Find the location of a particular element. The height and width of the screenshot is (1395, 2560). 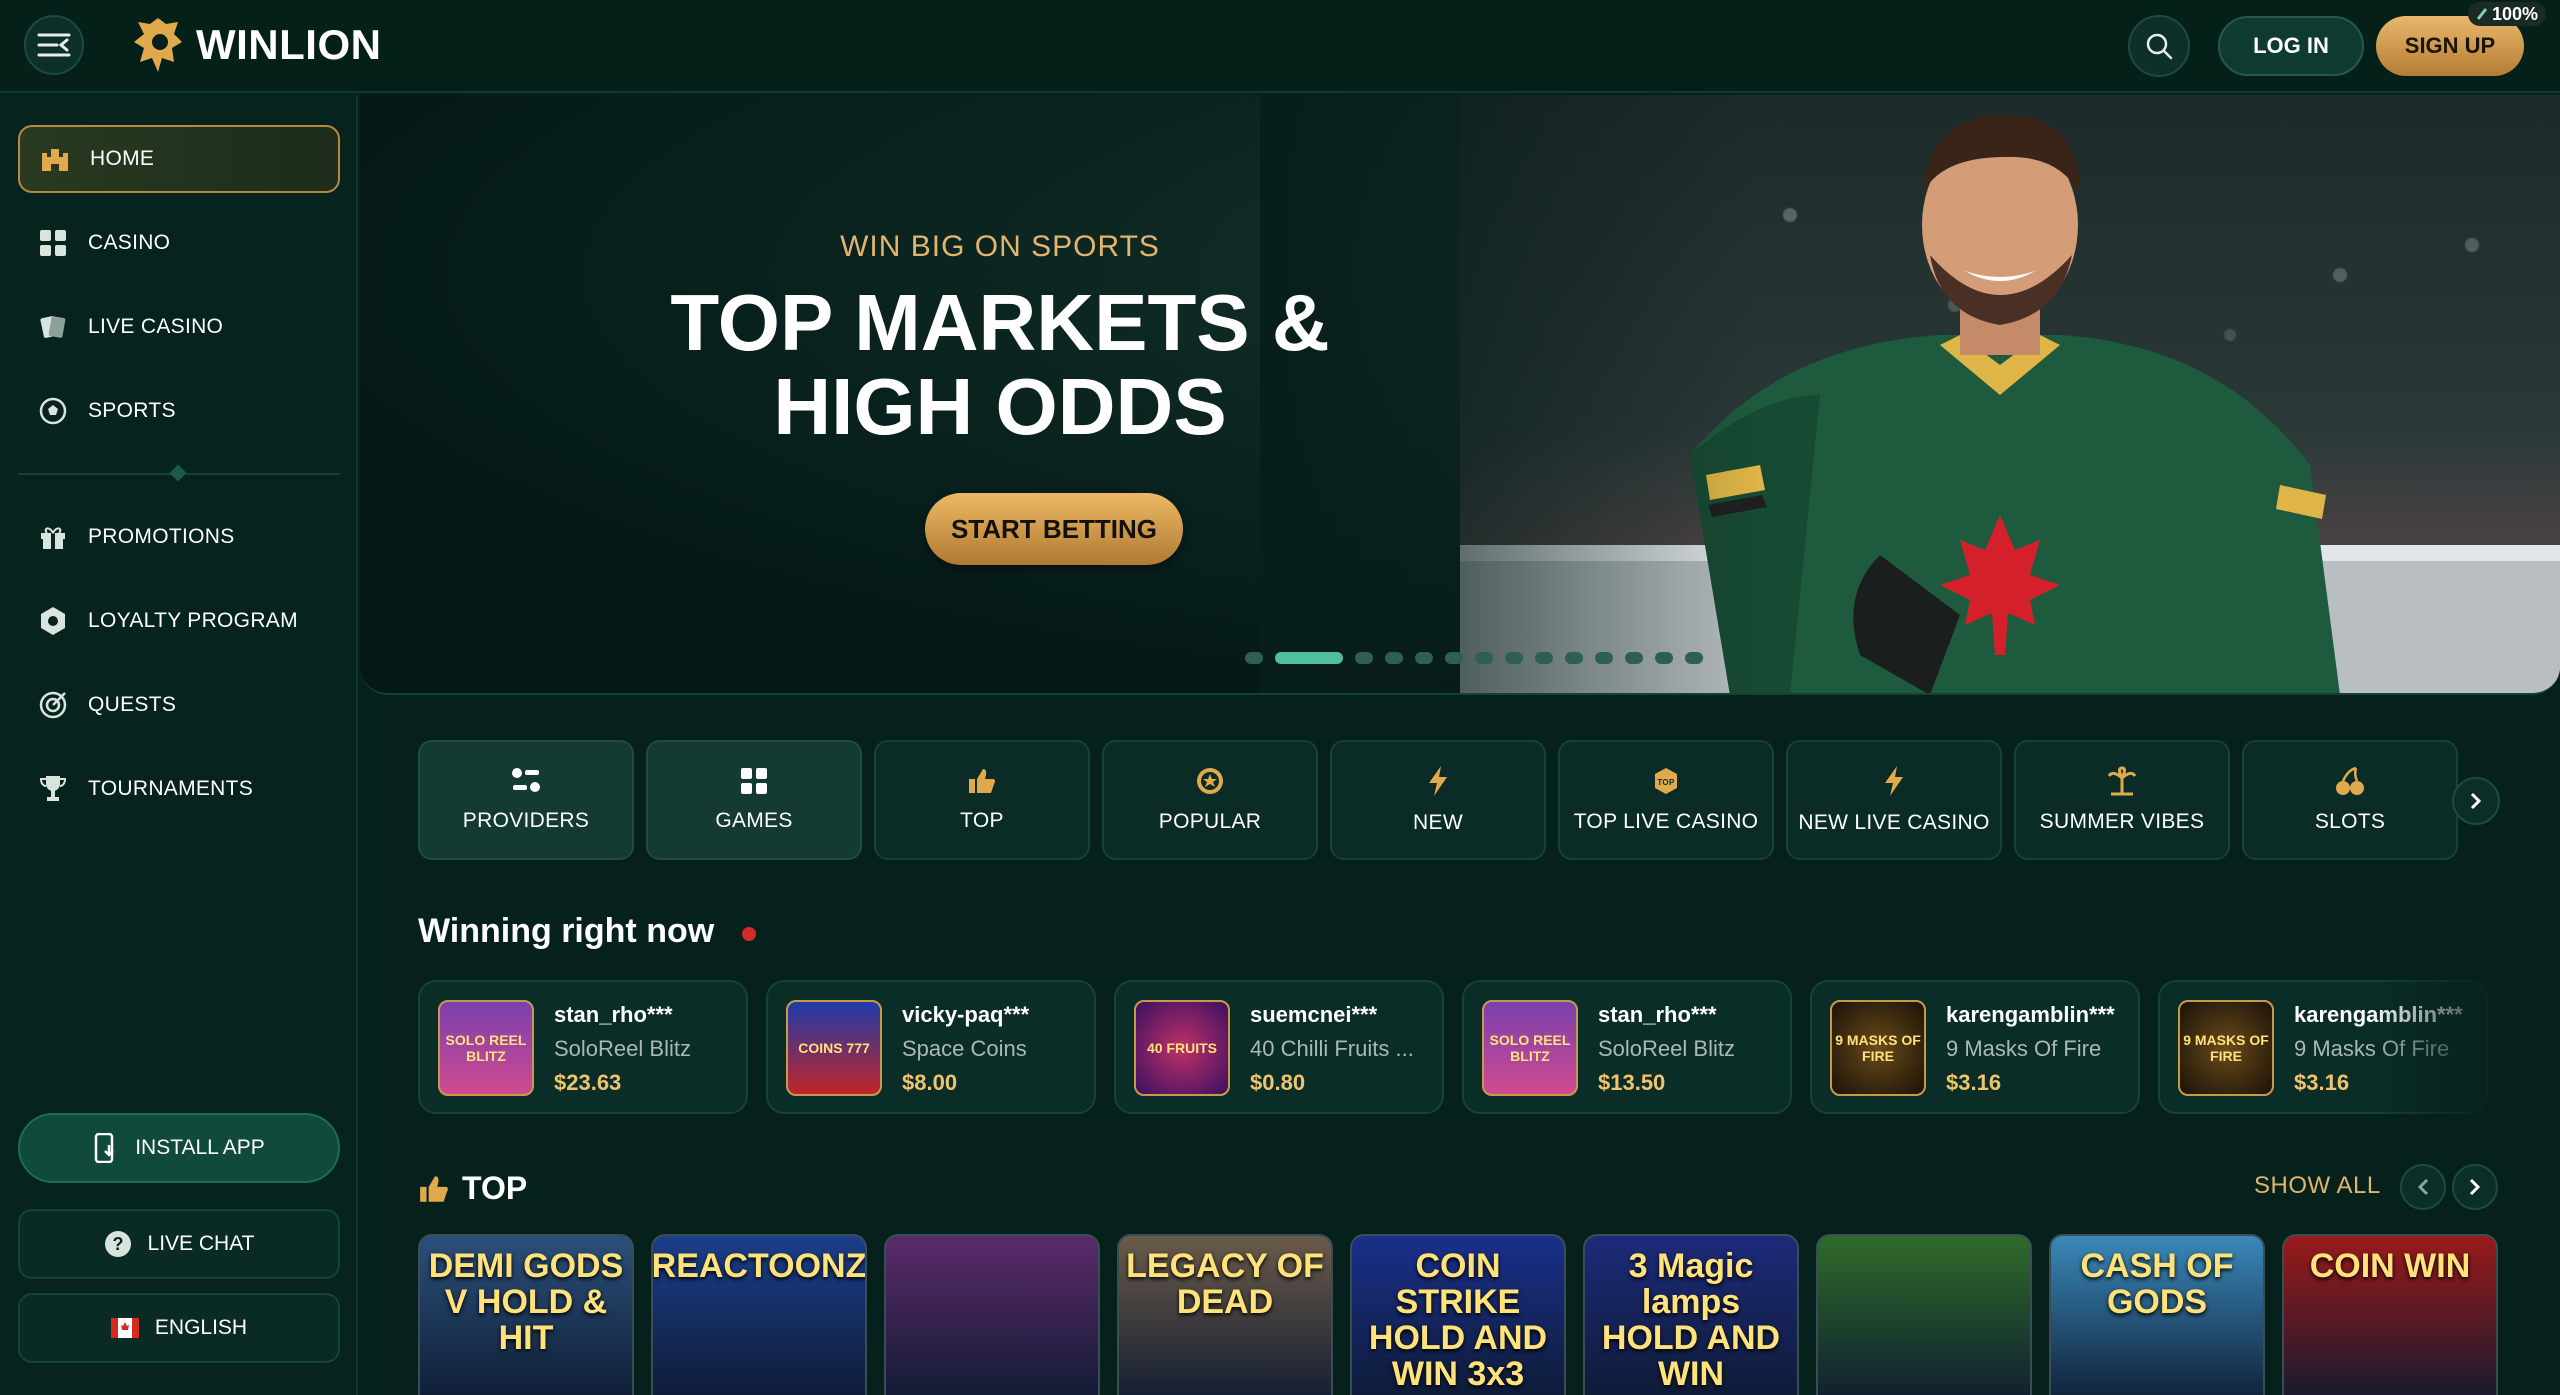

divider-ornament is located at coordinates (178, 473).